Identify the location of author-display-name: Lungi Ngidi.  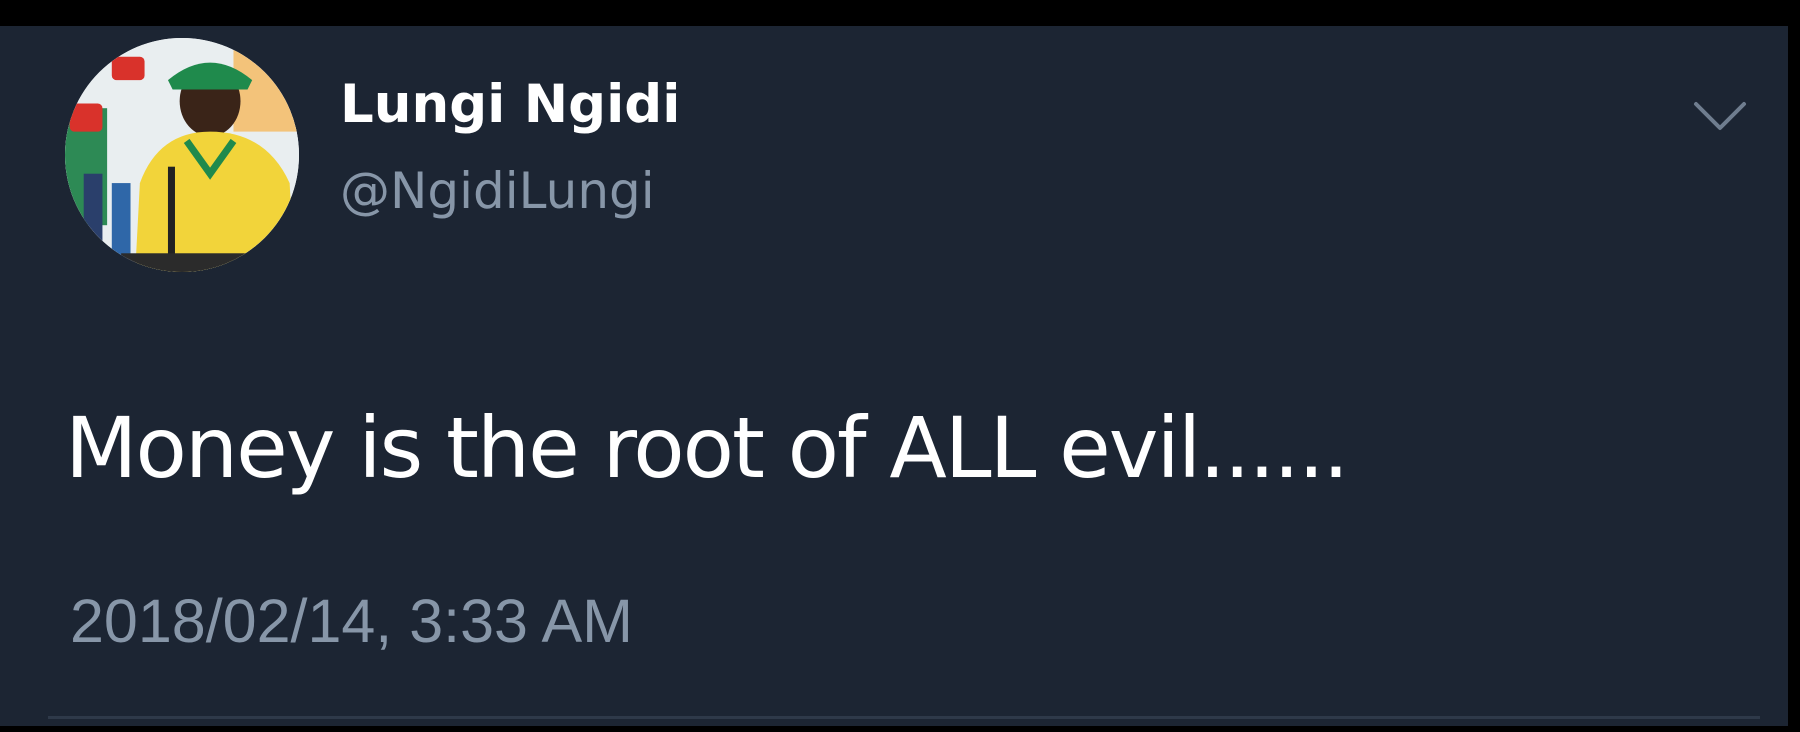
(510, 104).